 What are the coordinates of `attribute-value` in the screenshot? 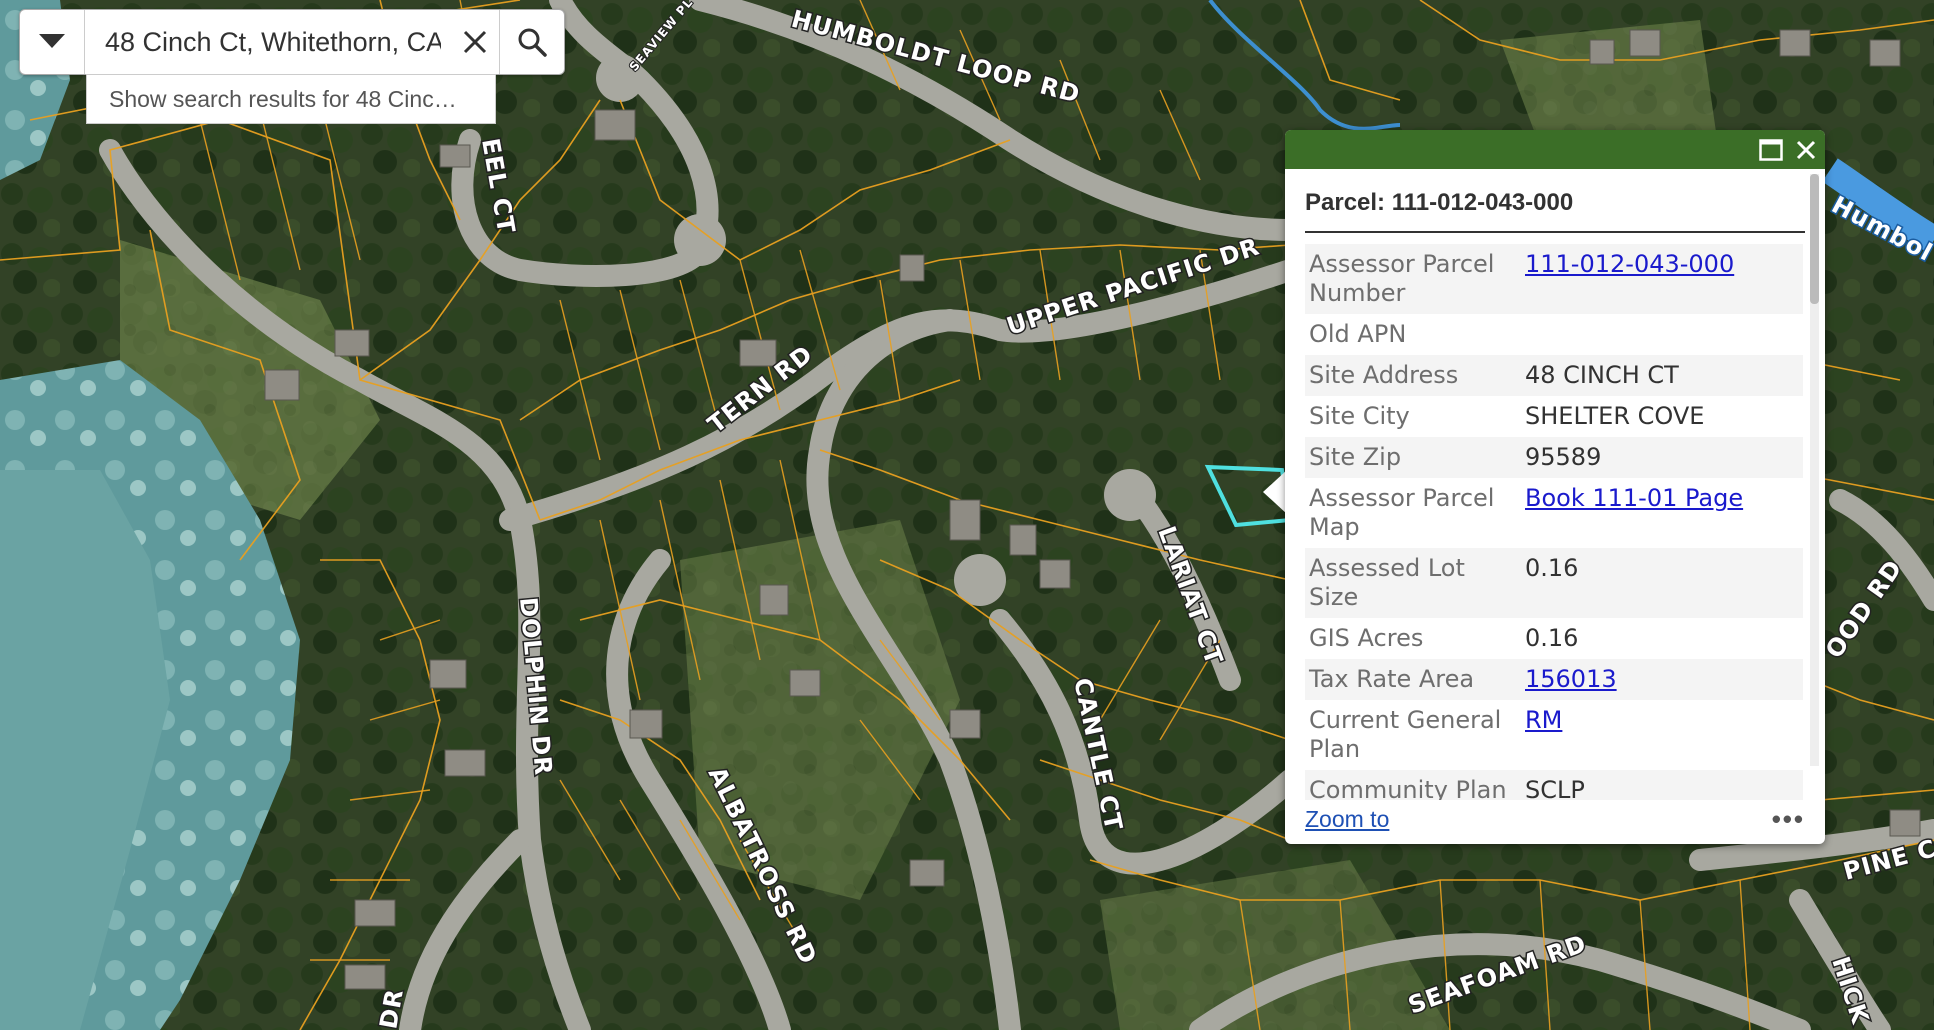 It's located at (1662, 334).